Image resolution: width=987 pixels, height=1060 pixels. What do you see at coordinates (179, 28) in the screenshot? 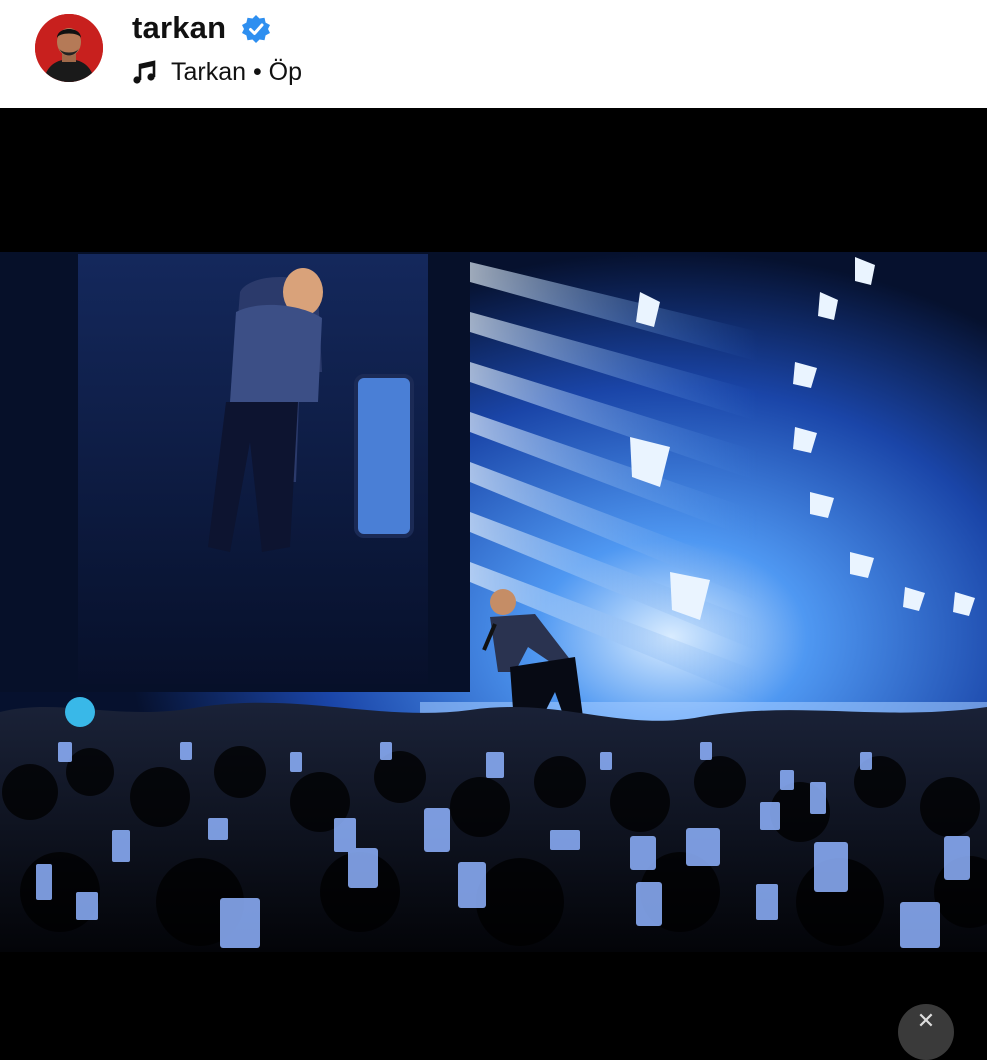
I see `username: tarkan` at bounding box center [179, 28].